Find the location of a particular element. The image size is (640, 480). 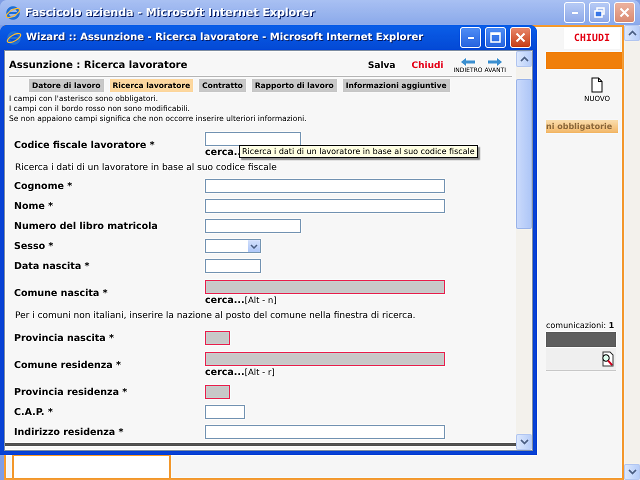

help-text: Per i comuni non italiani, inserire la nazione al posto del comune nella finestra di ricerca. is located at coordinates (215, 316).